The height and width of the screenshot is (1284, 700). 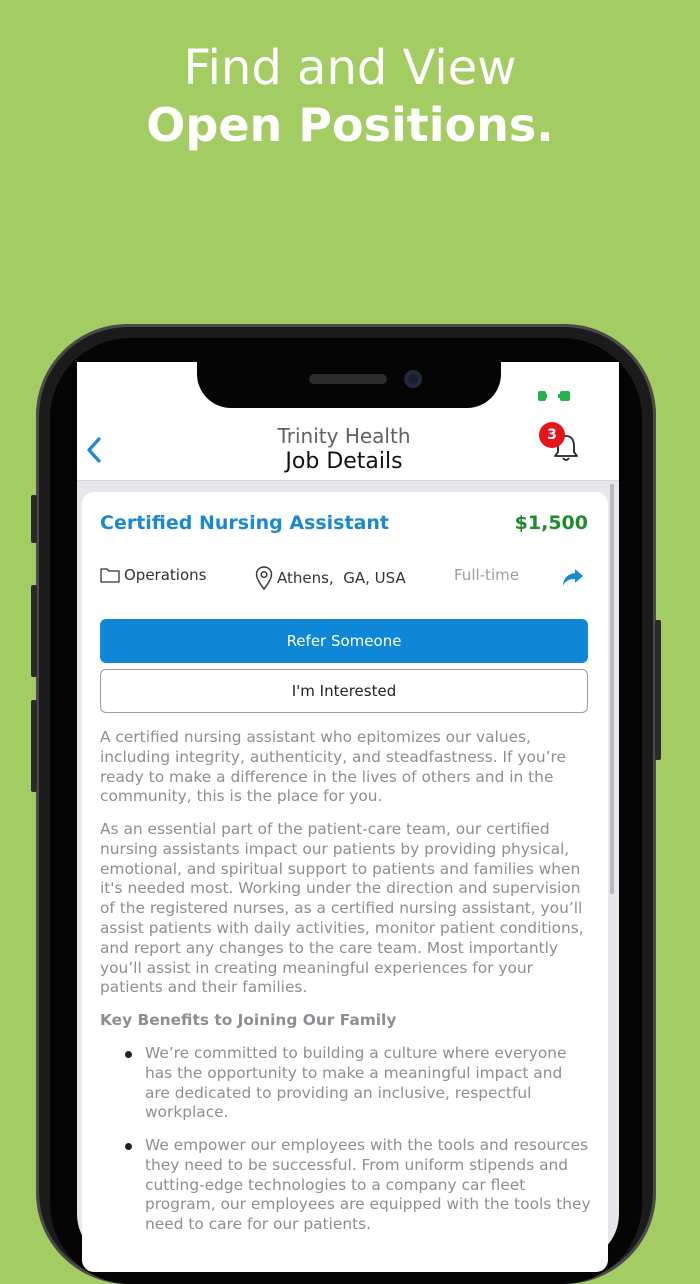 I want to click on folder-icon, so click(x=110, y=575).